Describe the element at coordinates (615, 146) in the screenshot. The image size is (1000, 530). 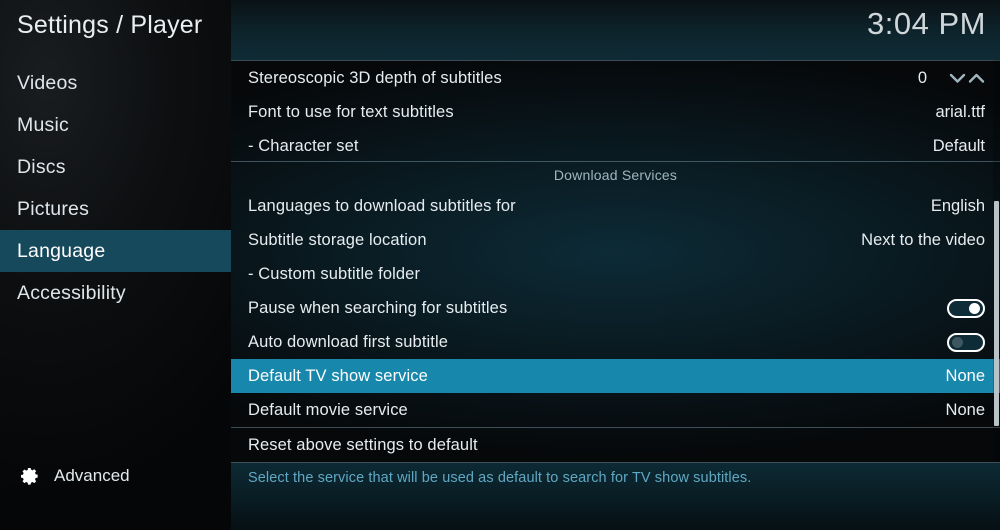
I see `setting-row-character-set: - Character set Default` at that location.